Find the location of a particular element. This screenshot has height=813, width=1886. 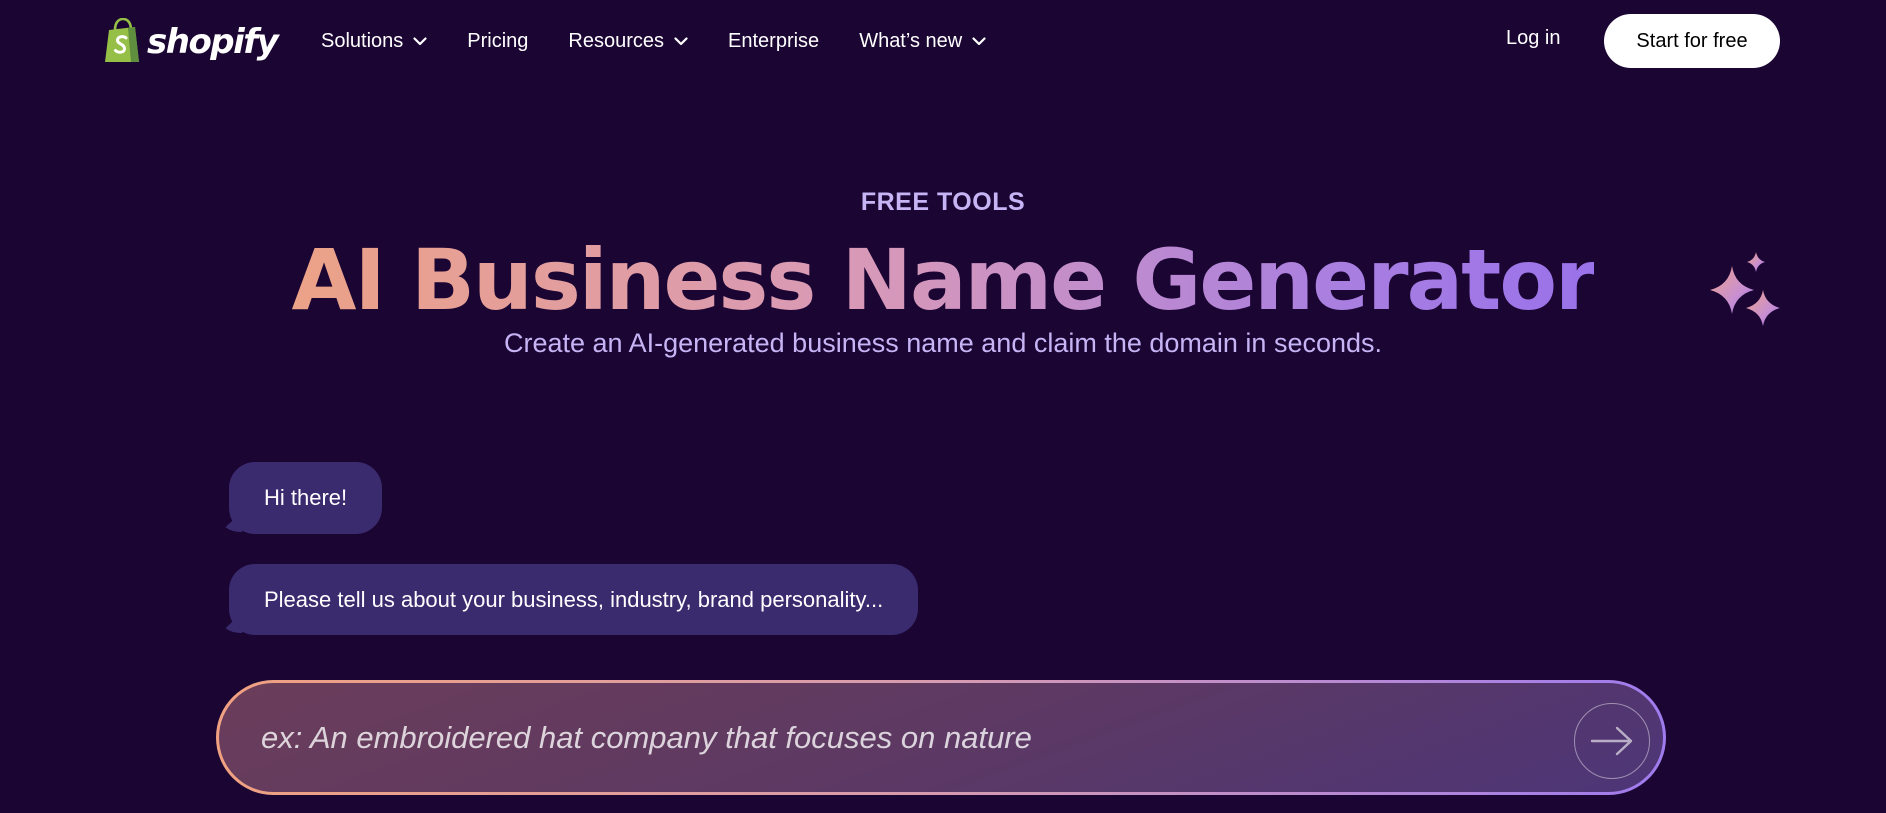

nav-item-whats-new: What’s new is located at coordinates (922, 41).